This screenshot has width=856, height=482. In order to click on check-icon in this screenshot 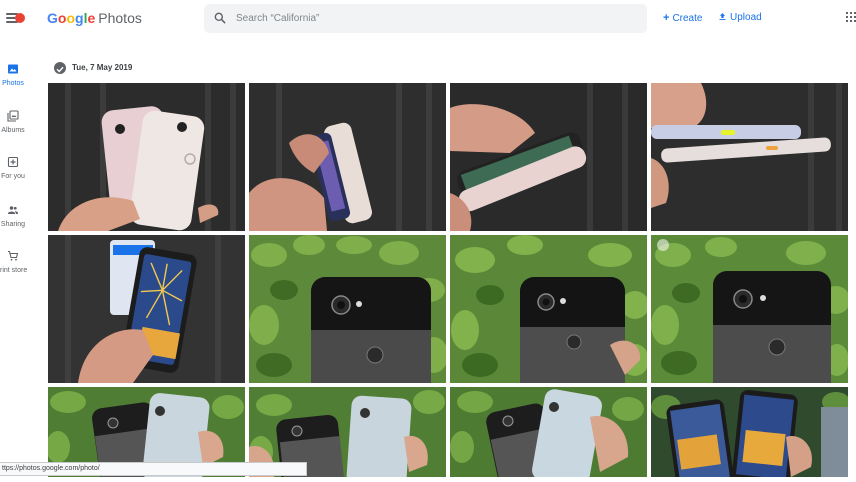, I will do `click(60, 69)`.